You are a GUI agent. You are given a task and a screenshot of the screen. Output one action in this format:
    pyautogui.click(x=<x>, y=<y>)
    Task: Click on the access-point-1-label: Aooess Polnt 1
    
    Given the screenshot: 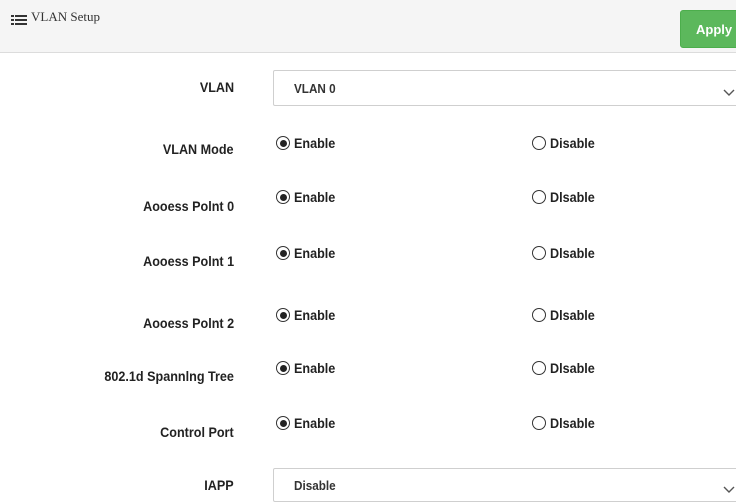 What is the action you would take?
    pyautogui.click(x=188, y=261)
    